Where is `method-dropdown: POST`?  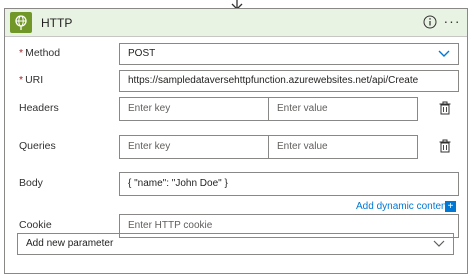 method-dropdown: POST is located at coordinates (289, 54).